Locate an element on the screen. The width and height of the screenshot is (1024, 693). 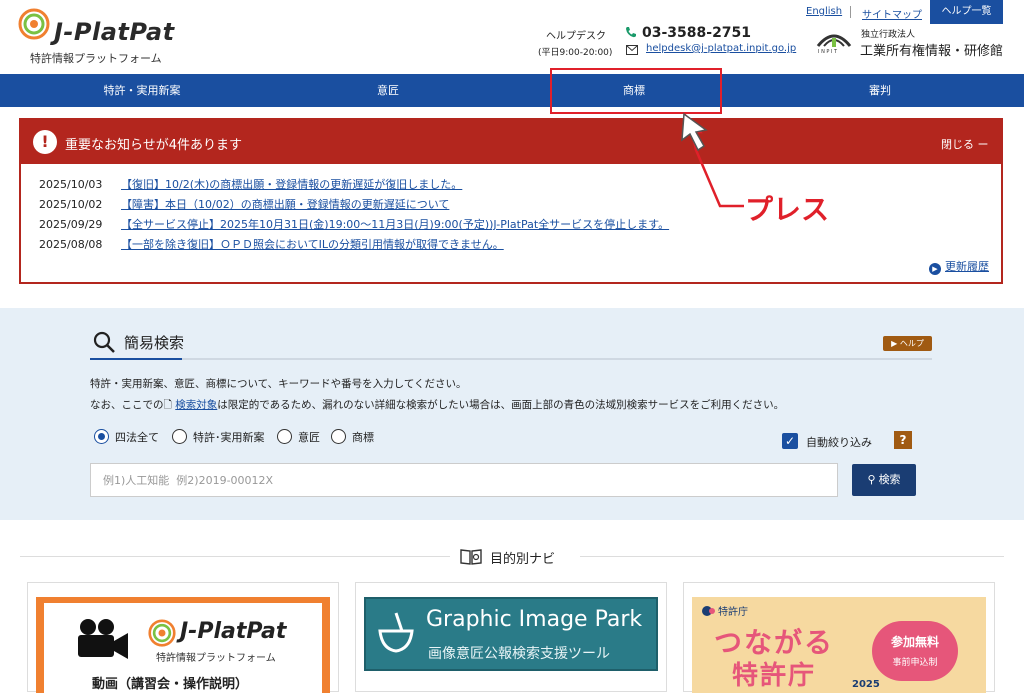
mortar-icon is located at coordinates (396, 632).